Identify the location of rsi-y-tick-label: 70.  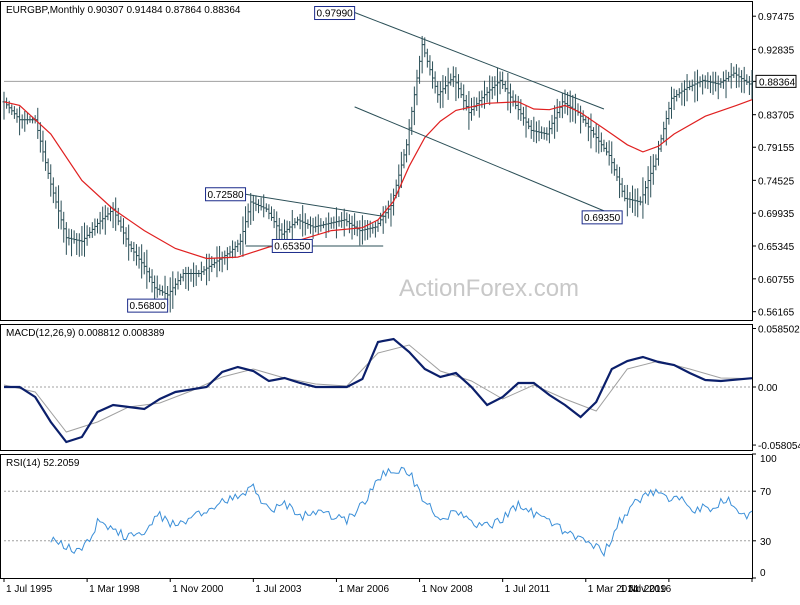
(766, 492).